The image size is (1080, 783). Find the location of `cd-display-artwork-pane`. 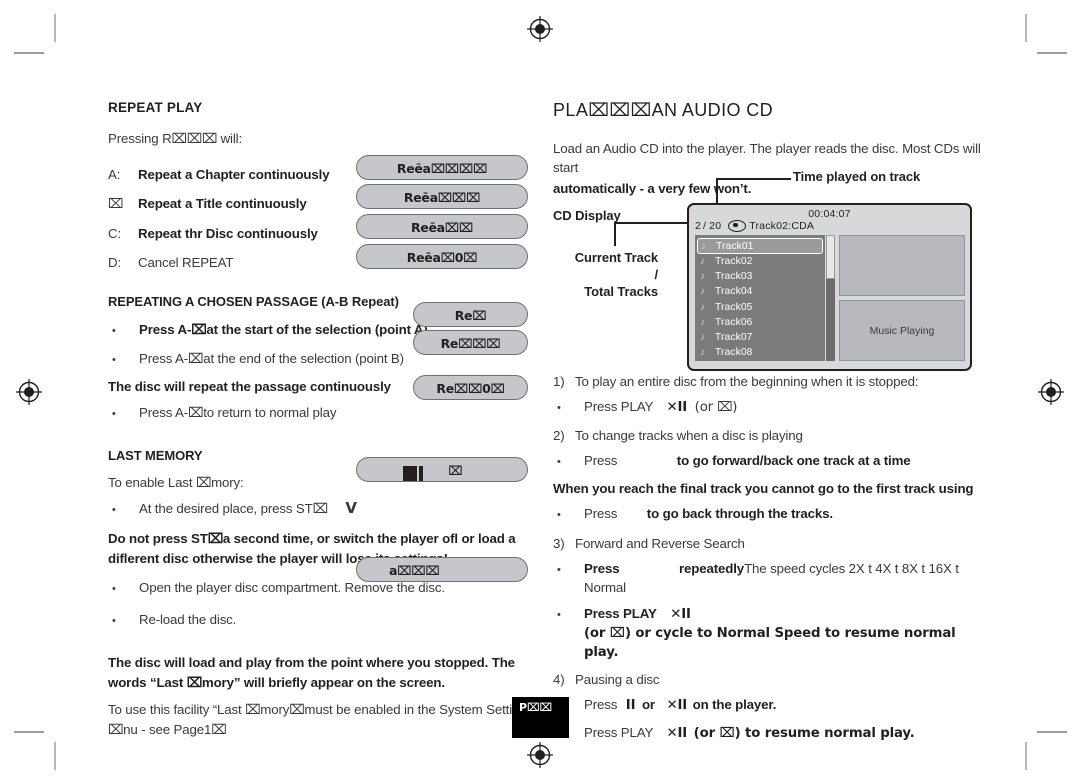

cd-display-artwork-pane is located at coordinates (902, 265).